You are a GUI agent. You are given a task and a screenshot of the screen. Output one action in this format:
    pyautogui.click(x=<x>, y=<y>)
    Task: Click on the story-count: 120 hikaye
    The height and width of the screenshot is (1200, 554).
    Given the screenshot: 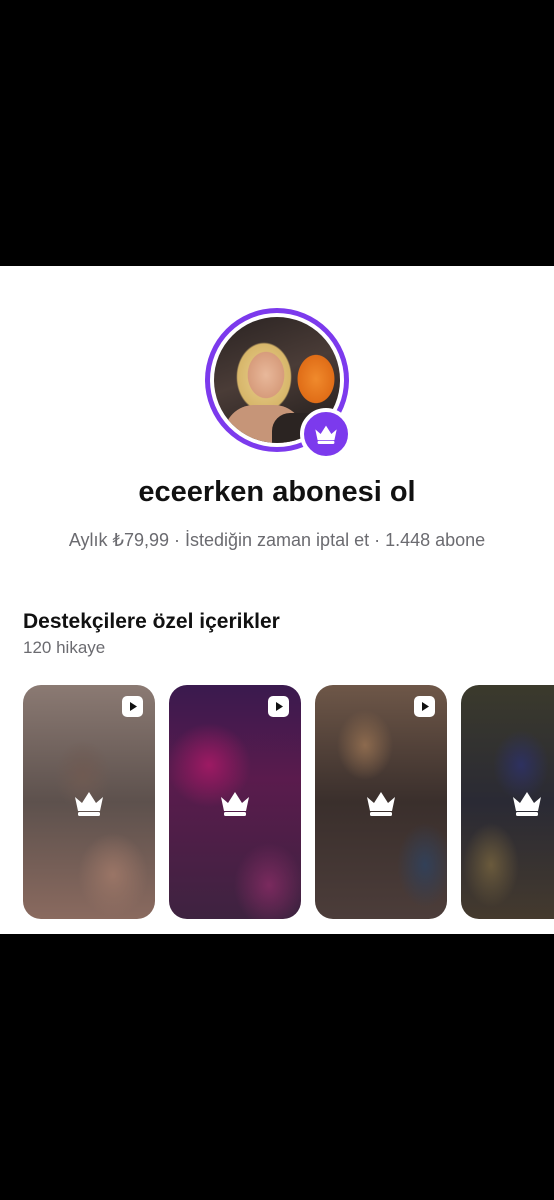 What is the action you would take?
    pyautogui.click(x=64, y=647)
    